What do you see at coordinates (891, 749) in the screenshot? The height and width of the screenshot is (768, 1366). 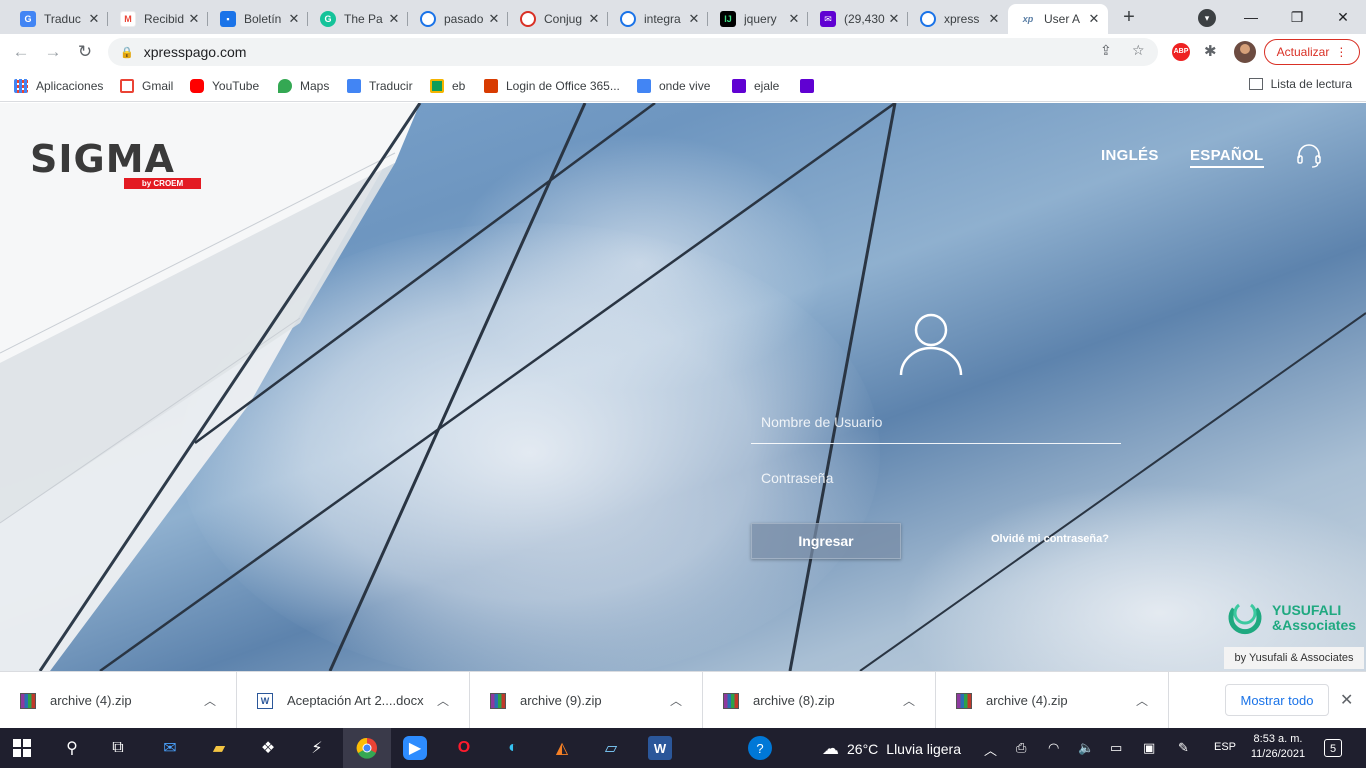 I see `weather-widget: ☁ 26°C Lluvia ligera` at bounding box center [891, 749].